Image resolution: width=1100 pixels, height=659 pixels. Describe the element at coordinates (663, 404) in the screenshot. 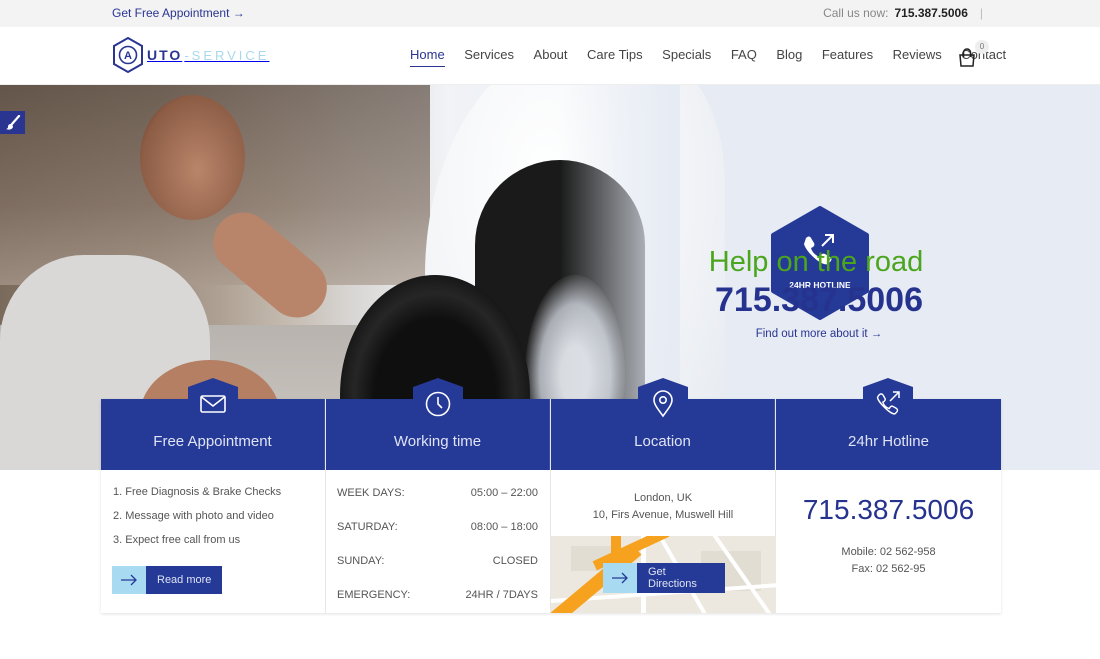

I see `map-pin-icon` at that location.